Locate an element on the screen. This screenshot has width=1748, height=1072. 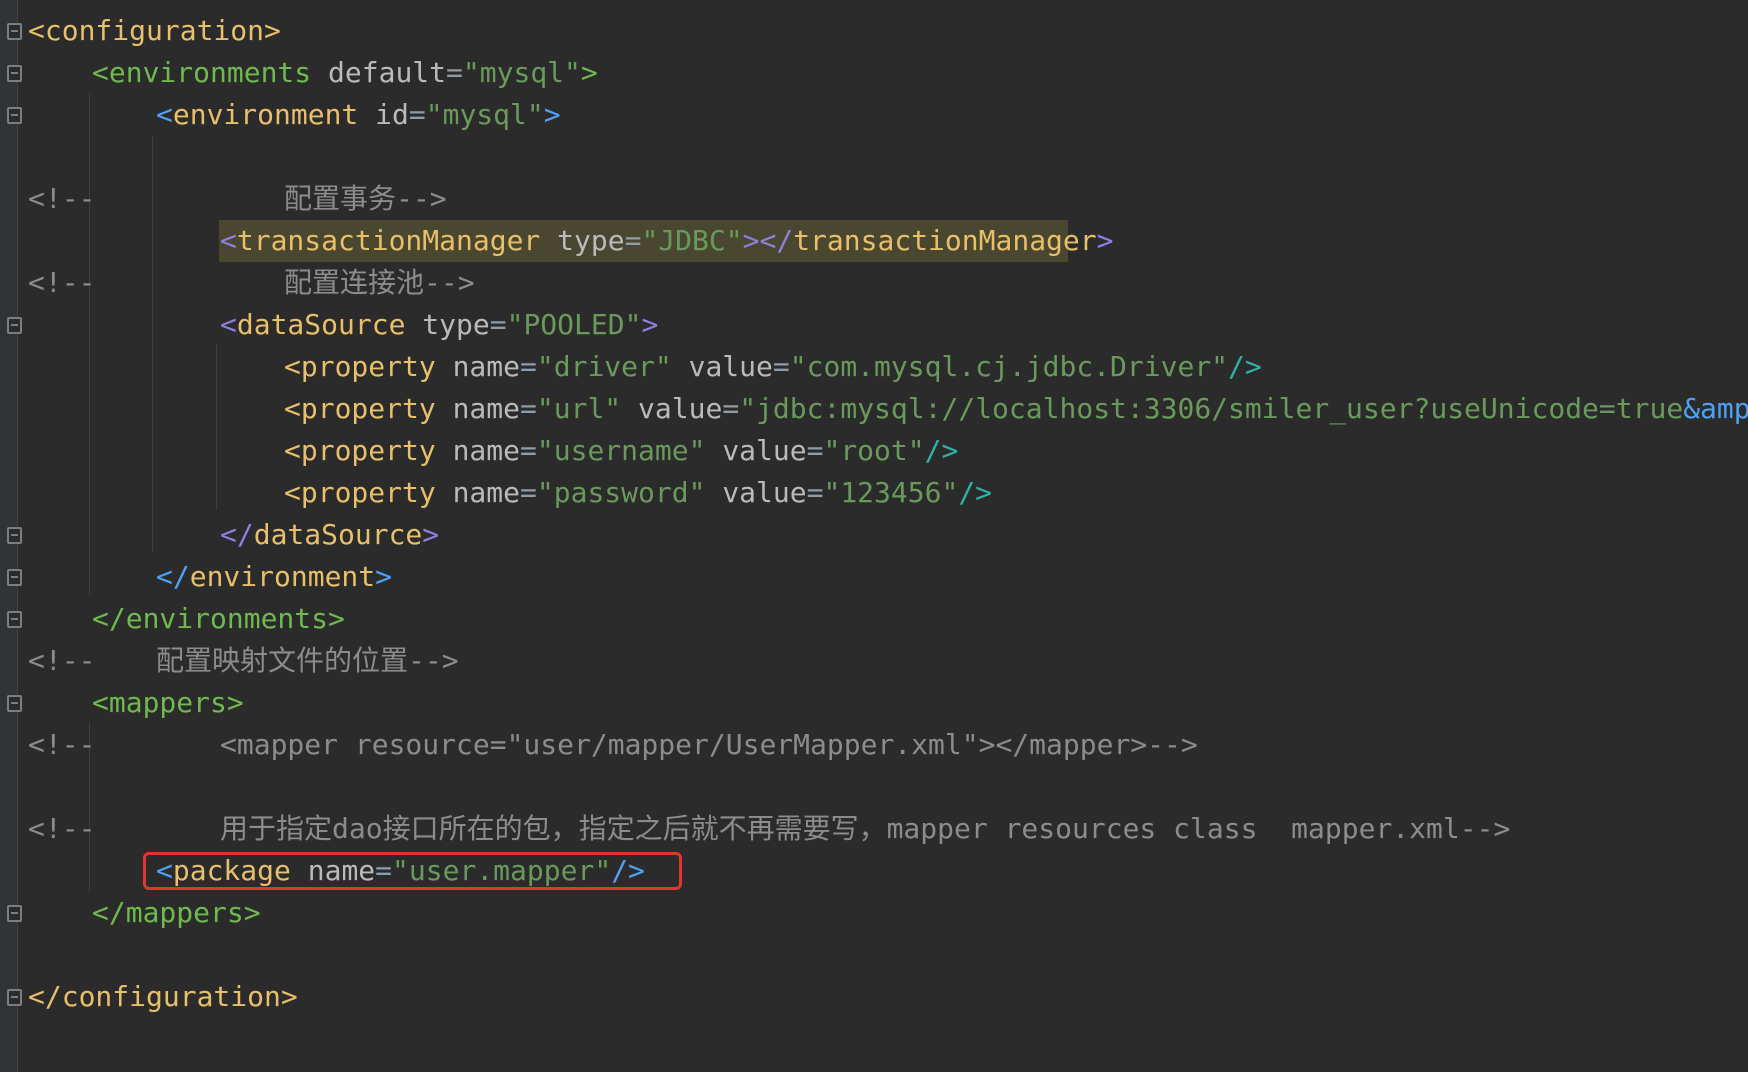
code-line: </configuration> is located at coordinates (149, 997).